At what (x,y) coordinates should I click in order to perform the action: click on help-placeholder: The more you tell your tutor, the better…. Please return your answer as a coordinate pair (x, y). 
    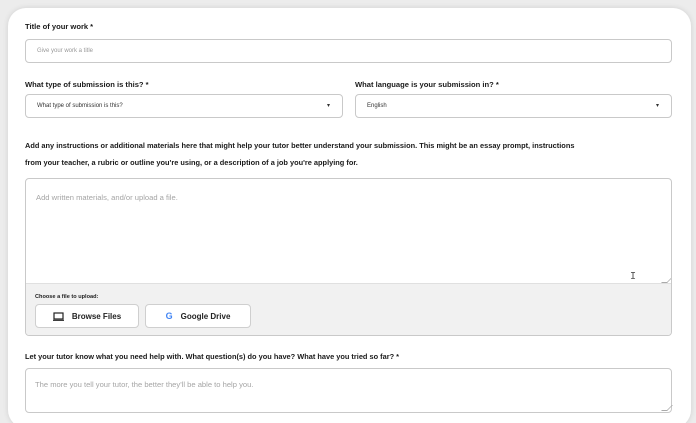
    Looking at the image, I should click on (144, 384).